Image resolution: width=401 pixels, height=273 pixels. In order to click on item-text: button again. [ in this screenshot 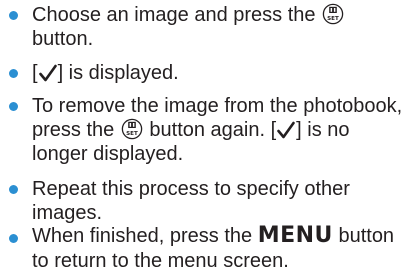, I will do `click(213, 130)`.